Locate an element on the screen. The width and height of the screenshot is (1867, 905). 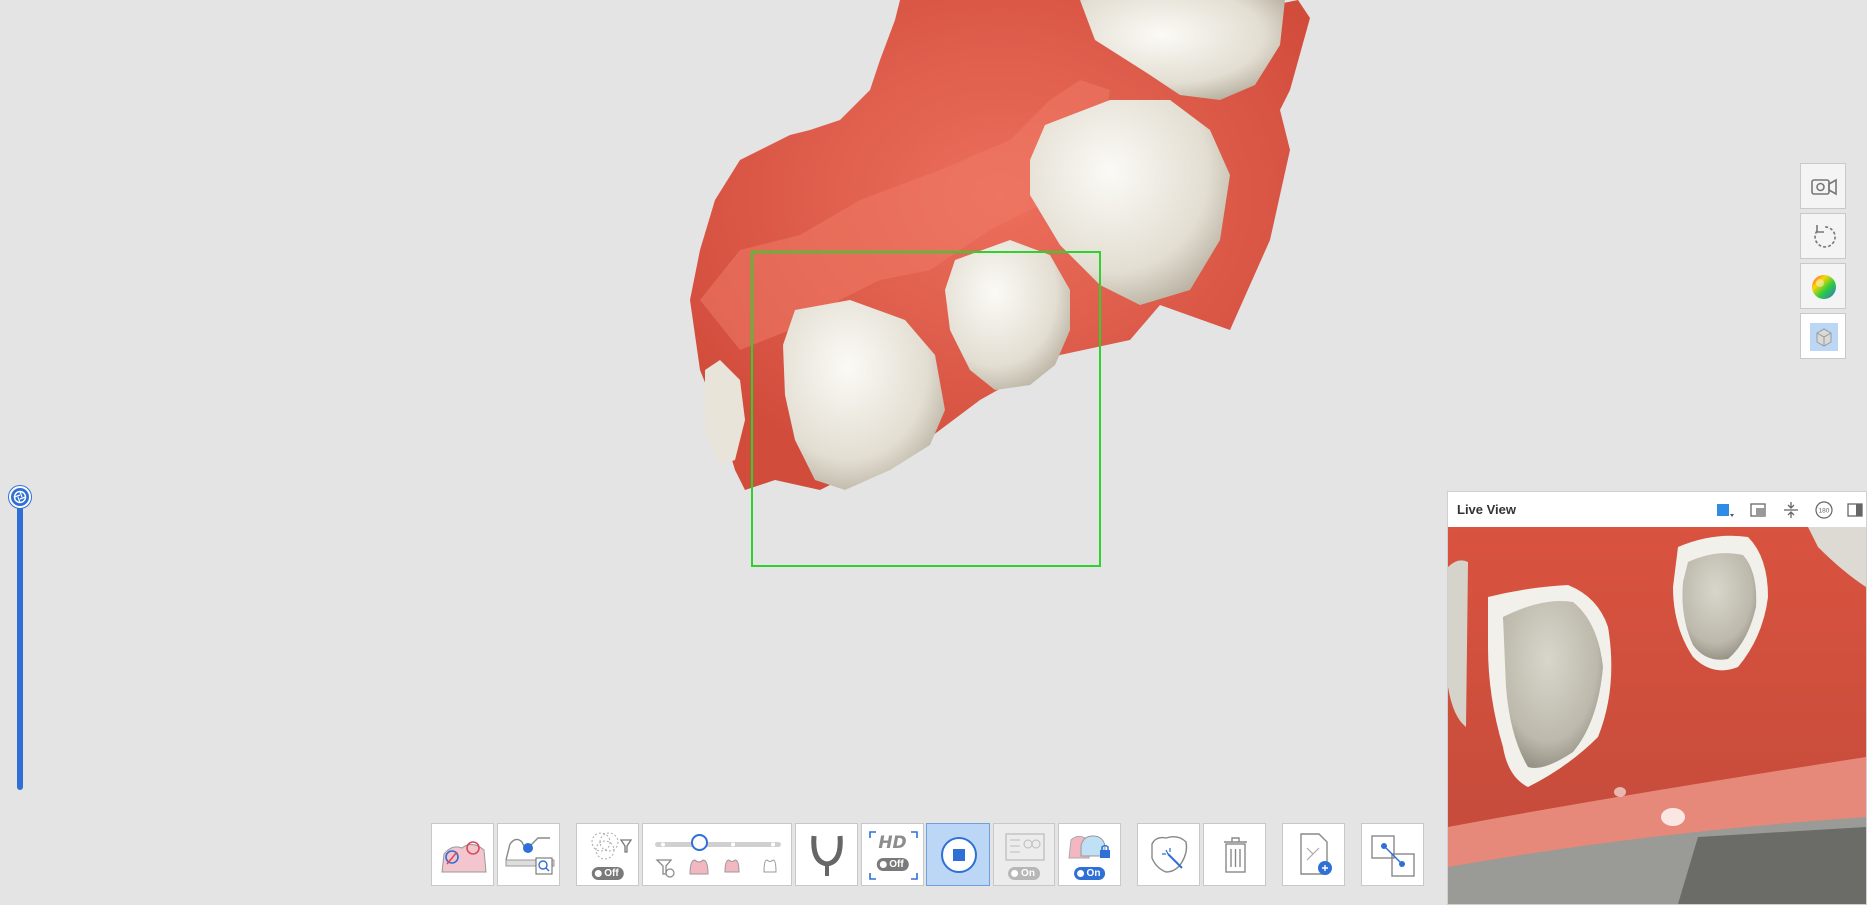
hd-label: HD is located at coordinates (892, 843).